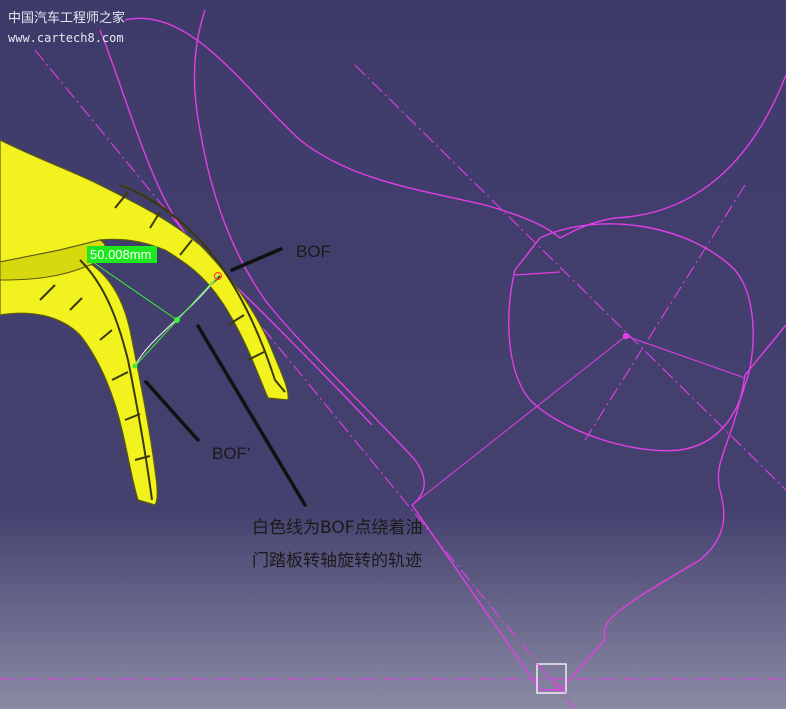 The height and width of the screenshot is (709, 786). I want to click on dimension-value: 50.008mm, so click(120, 254).